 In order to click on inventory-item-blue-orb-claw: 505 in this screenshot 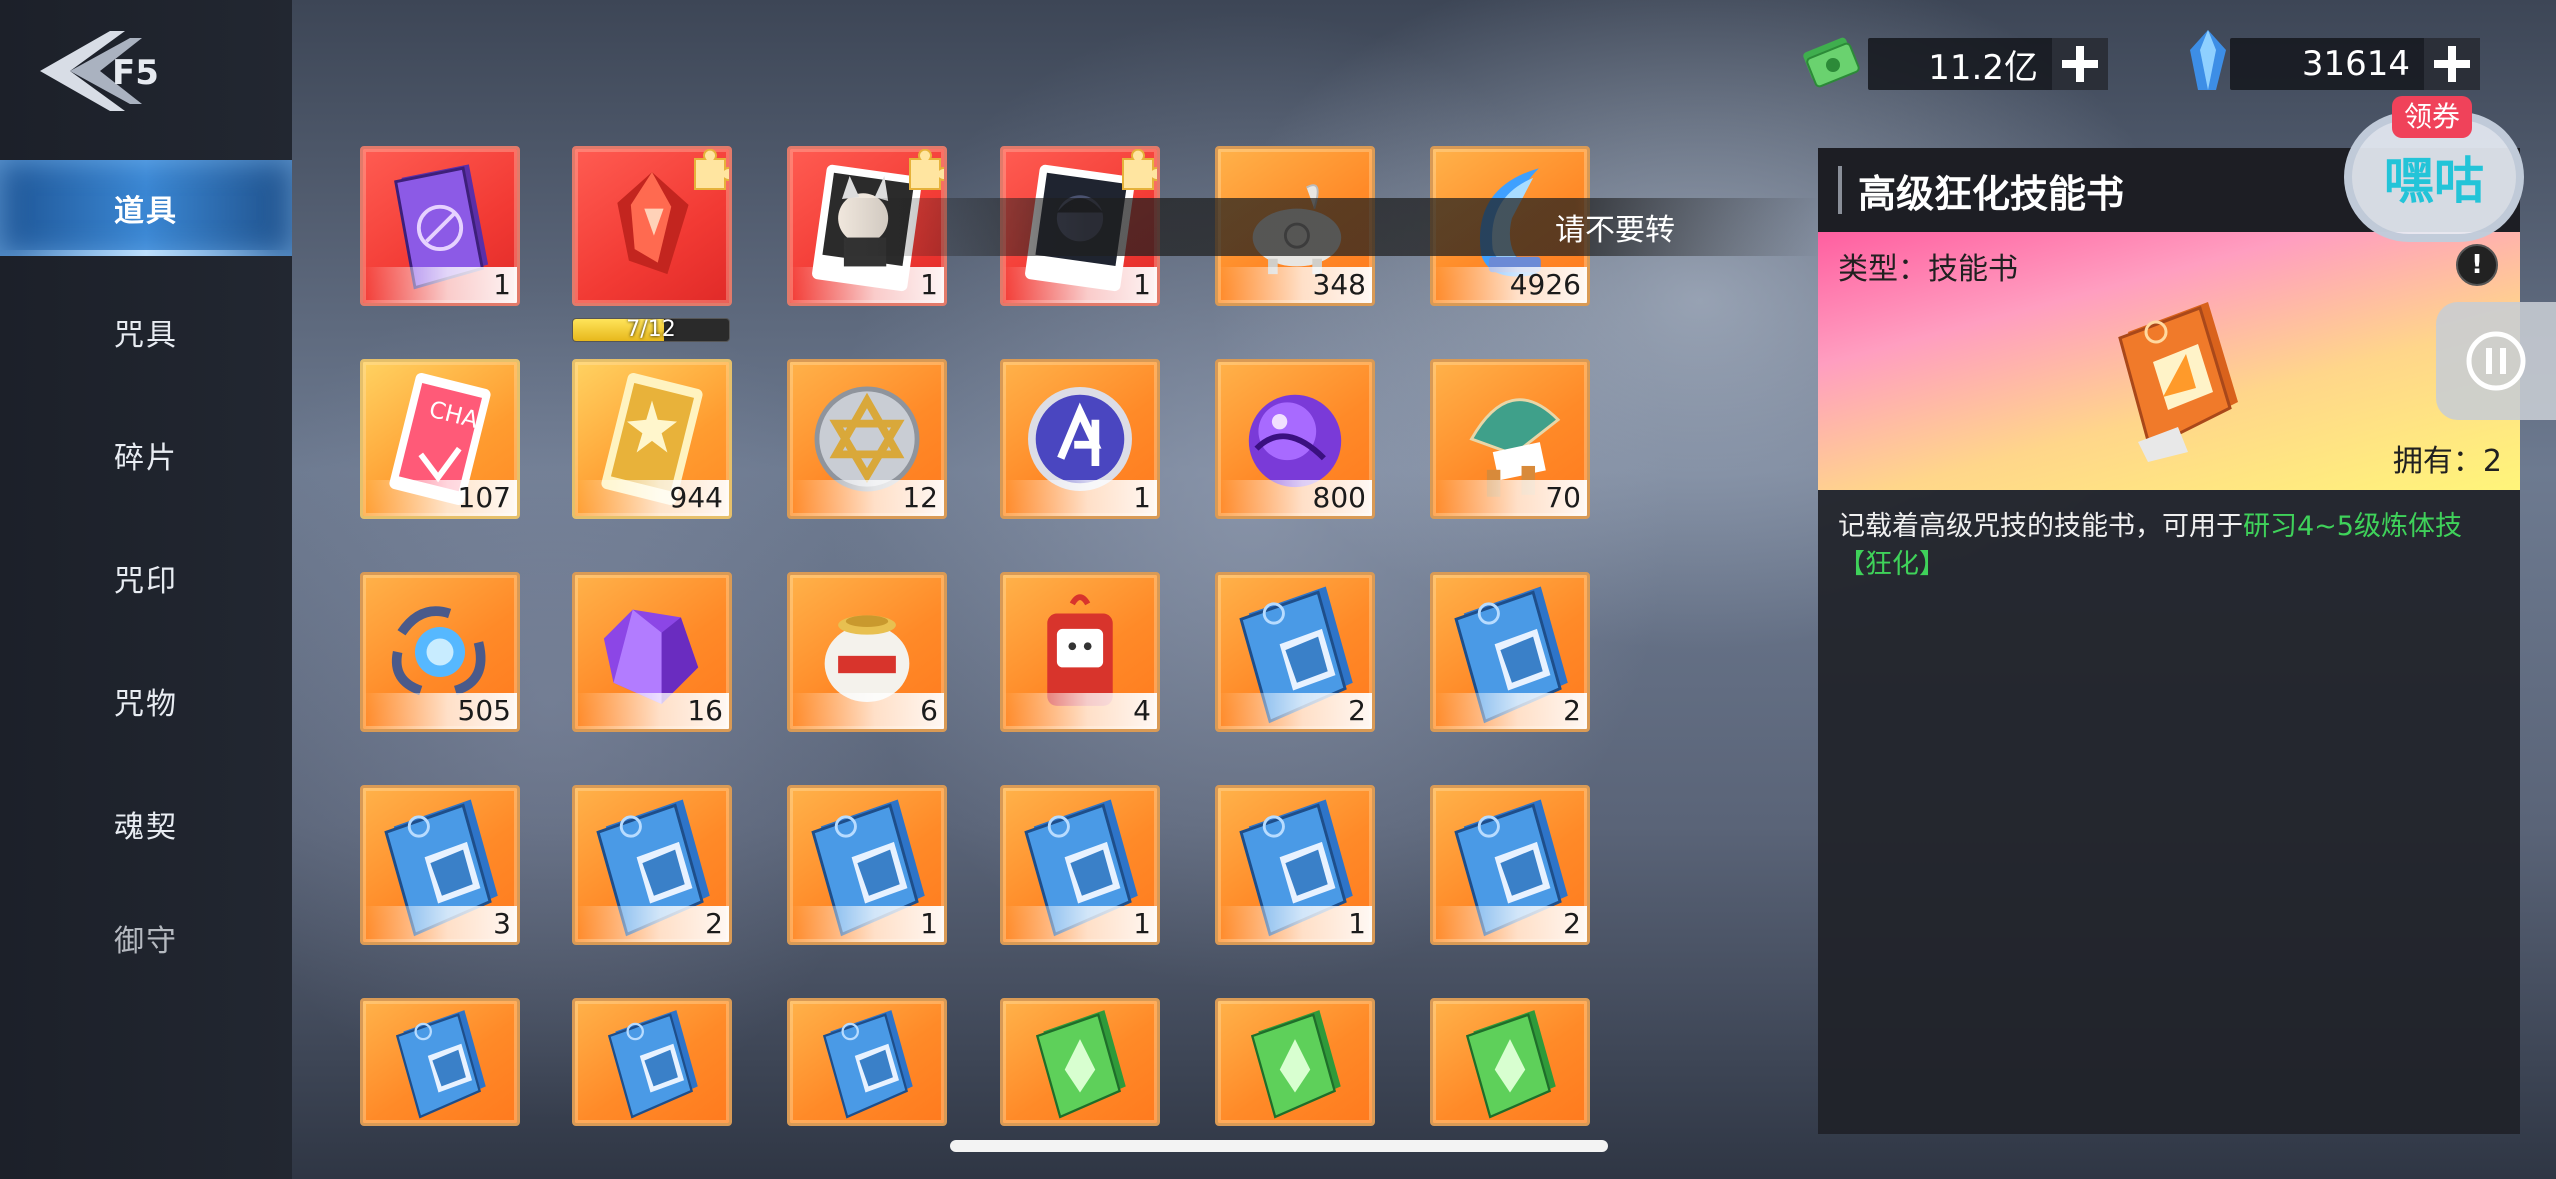, I will do `click(440, 652)`.